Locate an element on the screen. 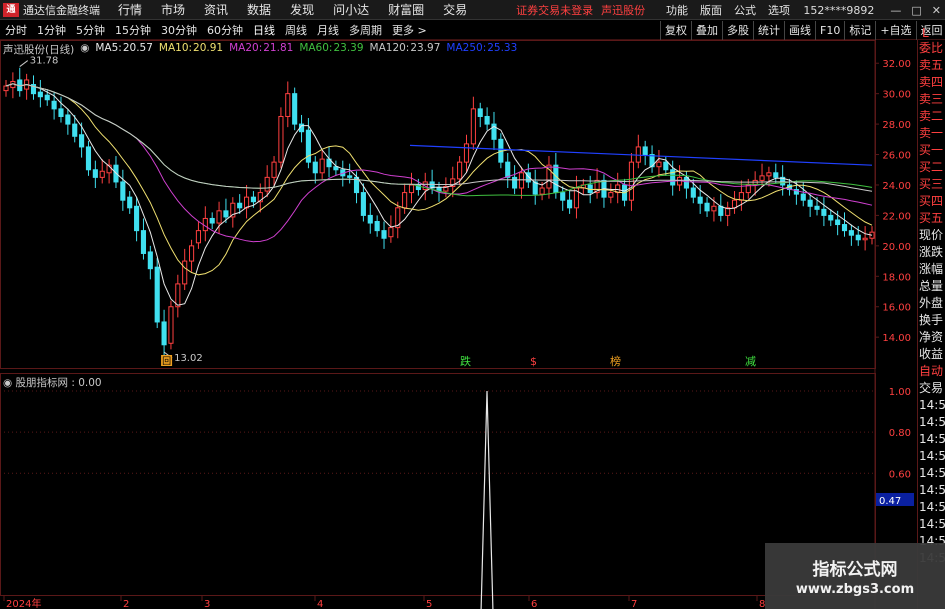 The width and height of the screenshot is (945, 609). menu-discover: 发现 is located at coordinates (302, 9).